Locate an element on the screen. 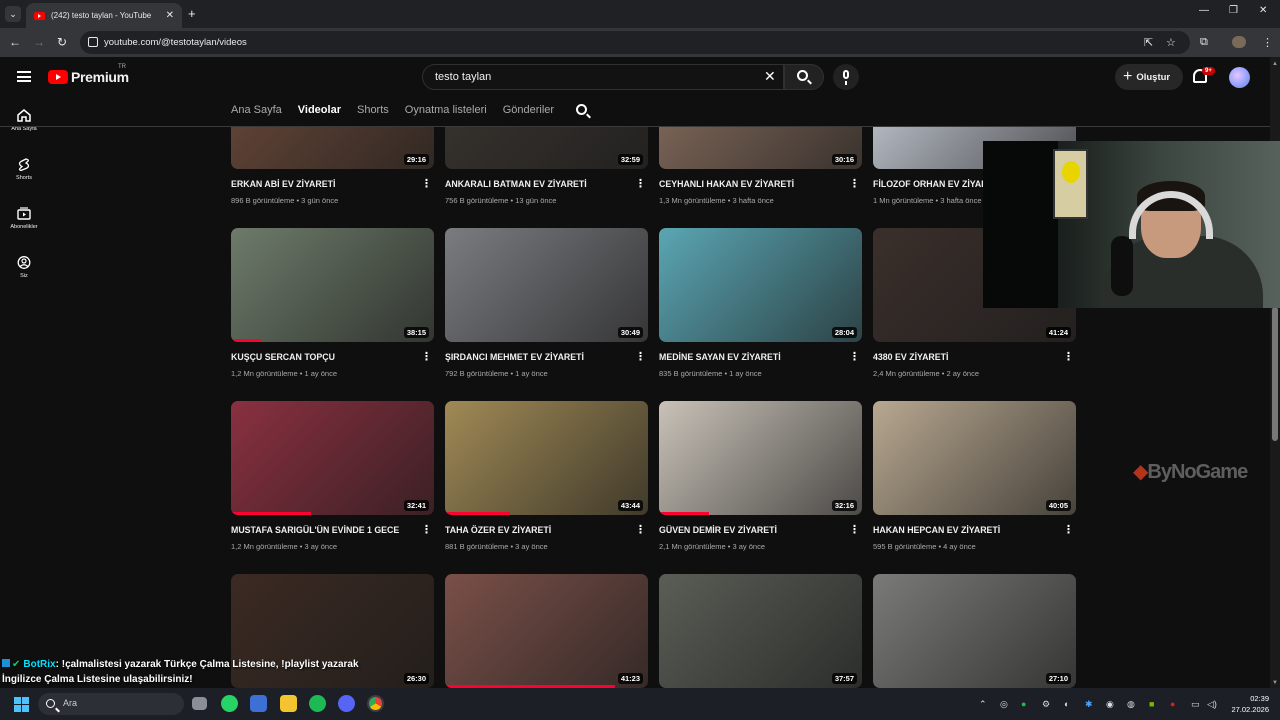 This screenshot has width=1280, height=720. install-app-icon: ⇱ is located at coordinates (1148, 42).